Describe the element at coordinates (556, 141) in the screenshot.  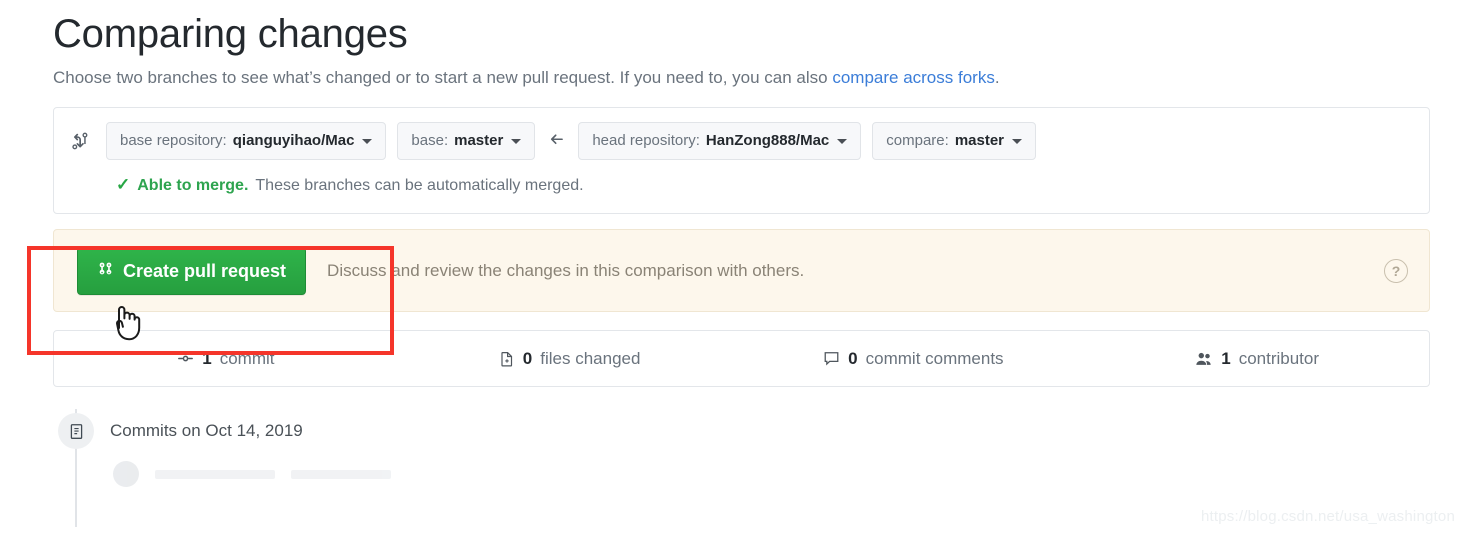
I see `arrow-left-icon` at that location.